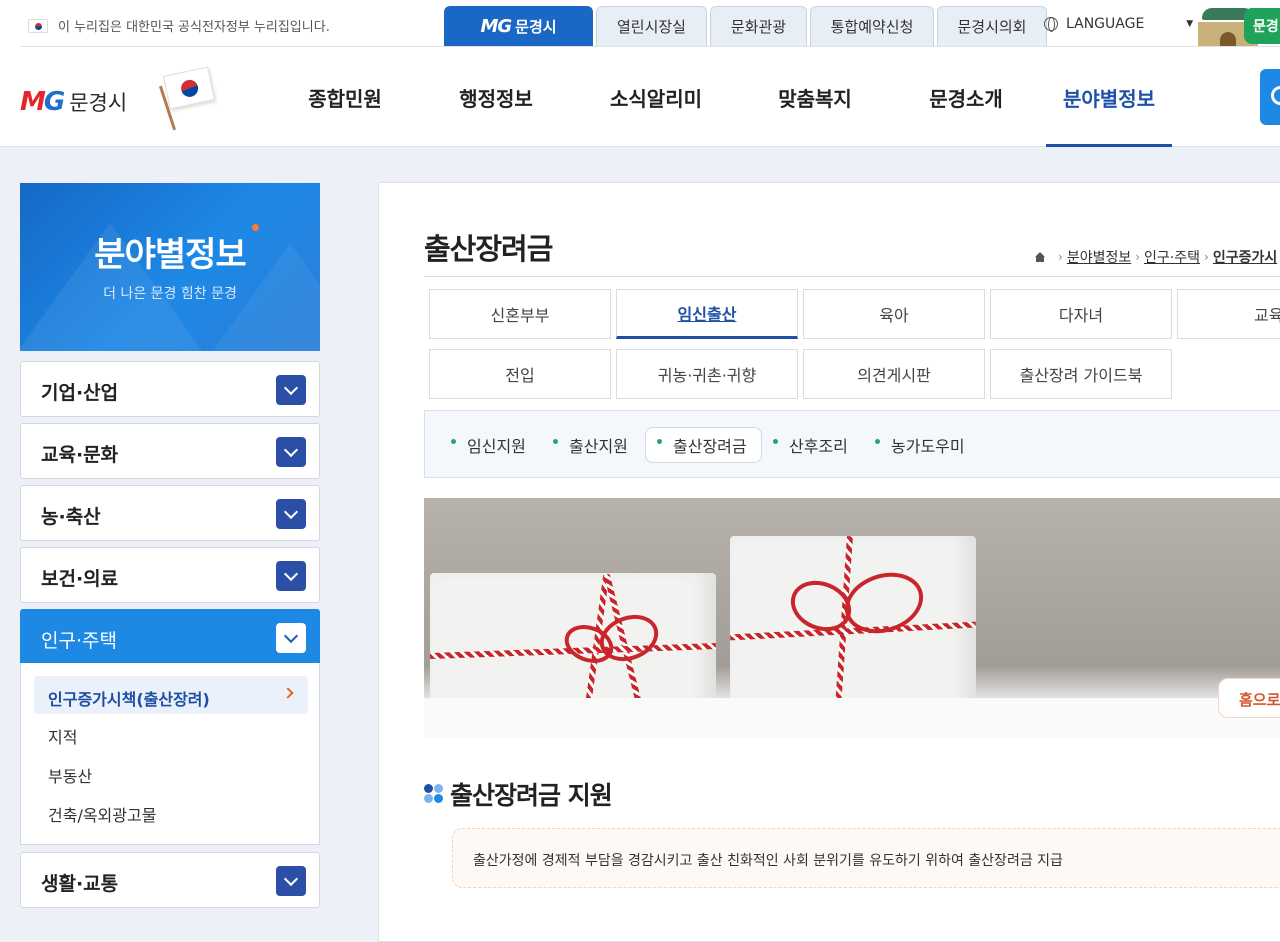 The width and height of the screenshot is (1280, 942). Describe the element at coordinates (1099, 257) in the screenshot. I see `breadcrumb-link: 분야별정보` at that location.